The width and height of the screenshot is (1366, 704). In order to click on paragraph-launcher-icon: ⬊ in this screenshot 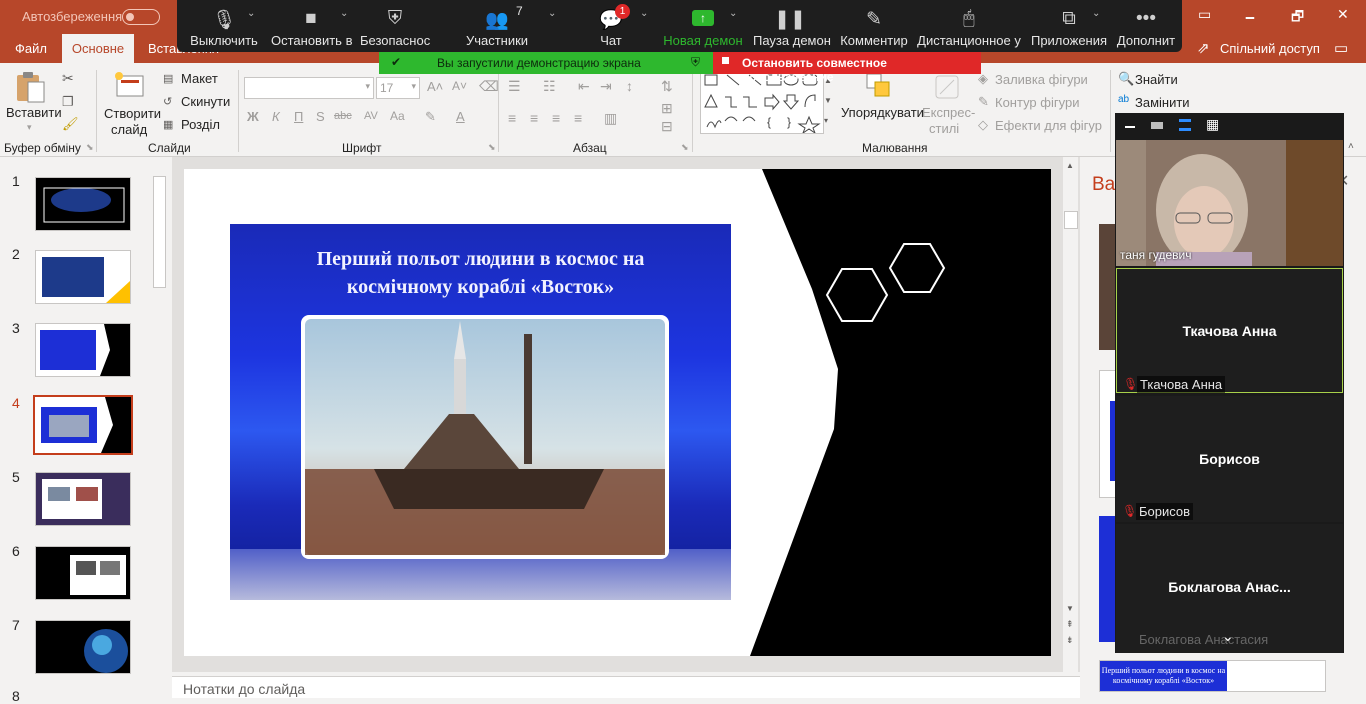, I will do `click(685, 147)`.